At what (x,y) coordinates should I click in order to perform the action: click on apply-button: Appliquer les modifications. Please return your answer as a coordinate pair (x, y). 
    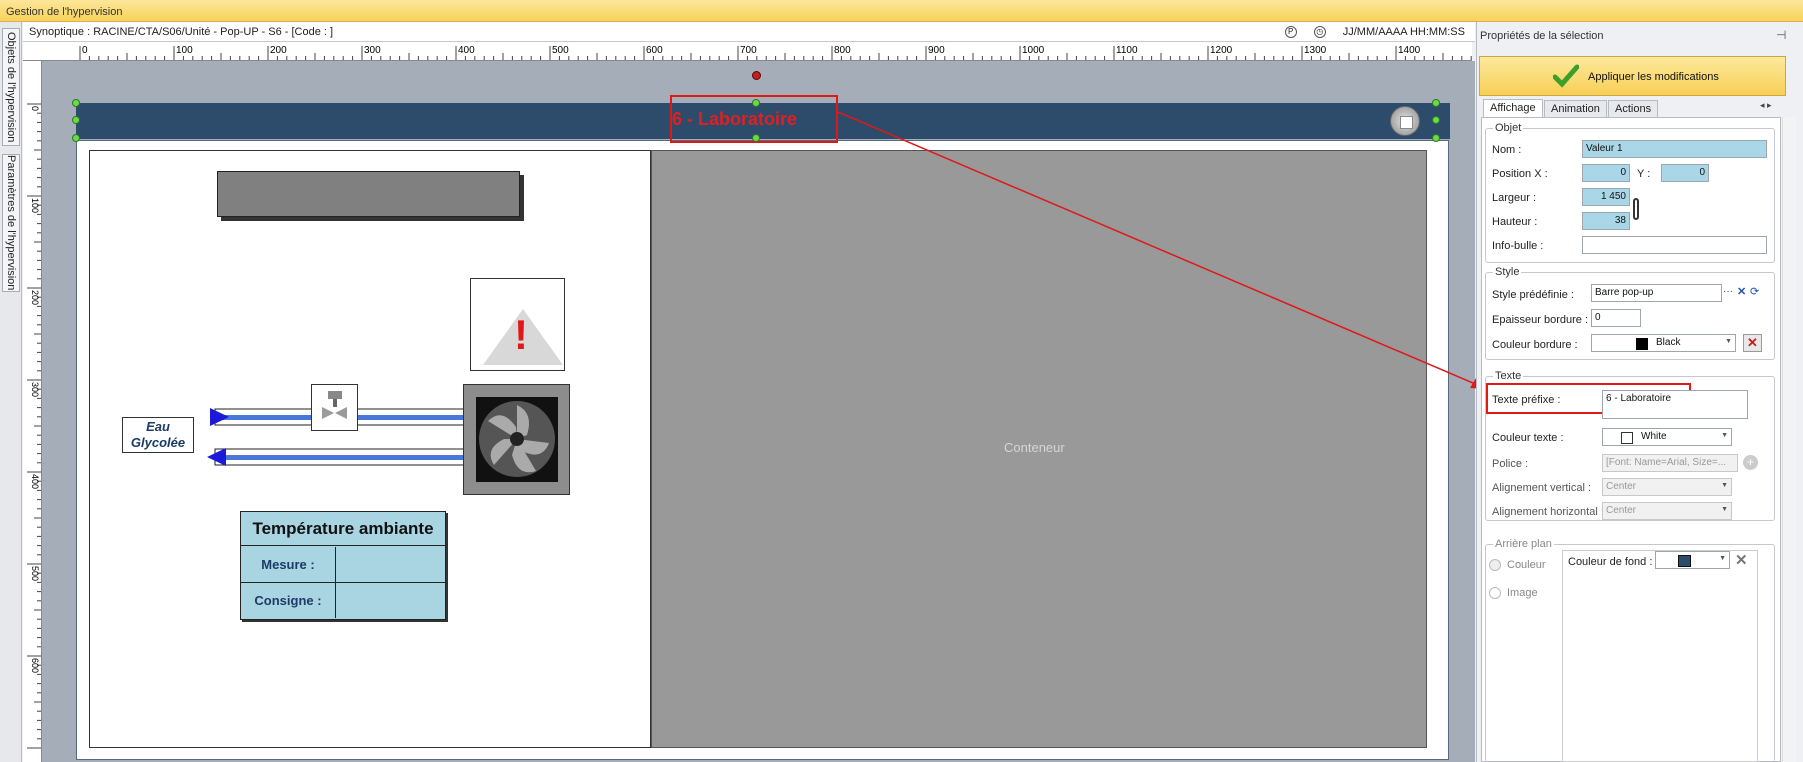
    Looking at the image, I should click on (1632, 76).